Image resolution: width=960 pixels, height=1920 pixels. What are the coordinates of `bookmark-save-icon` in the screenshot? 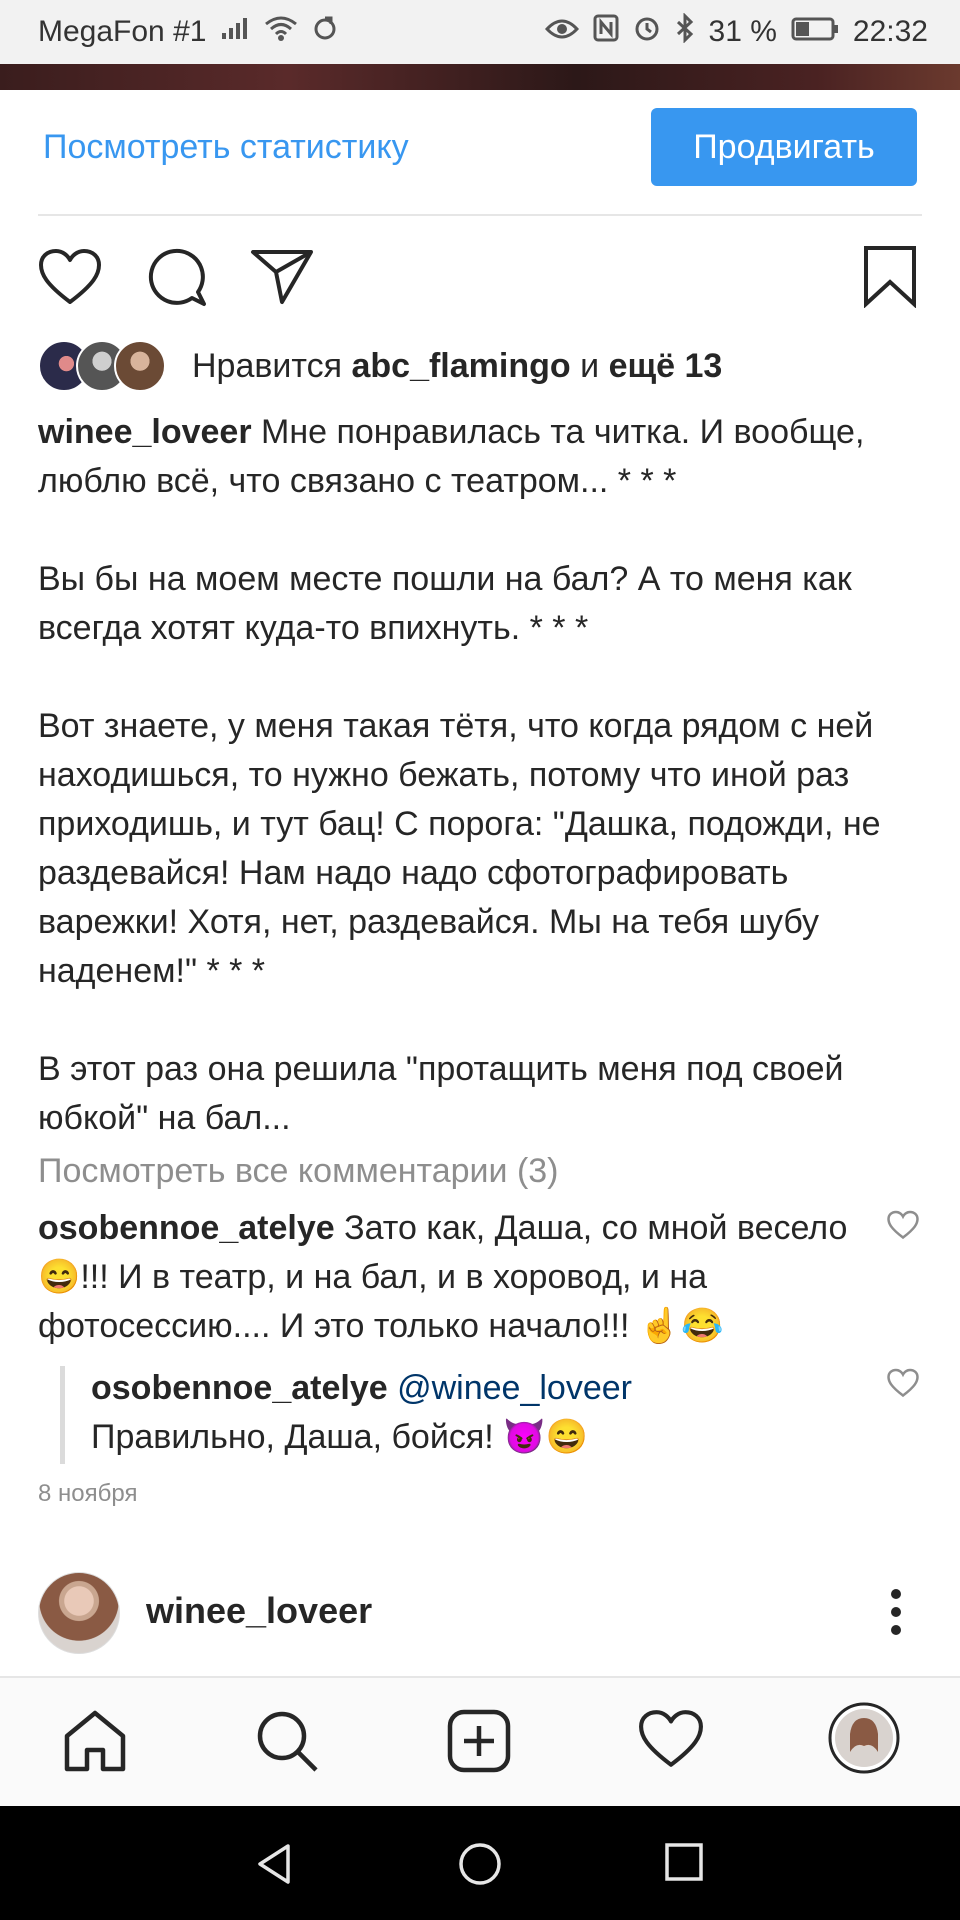 It's located at (890, 276).